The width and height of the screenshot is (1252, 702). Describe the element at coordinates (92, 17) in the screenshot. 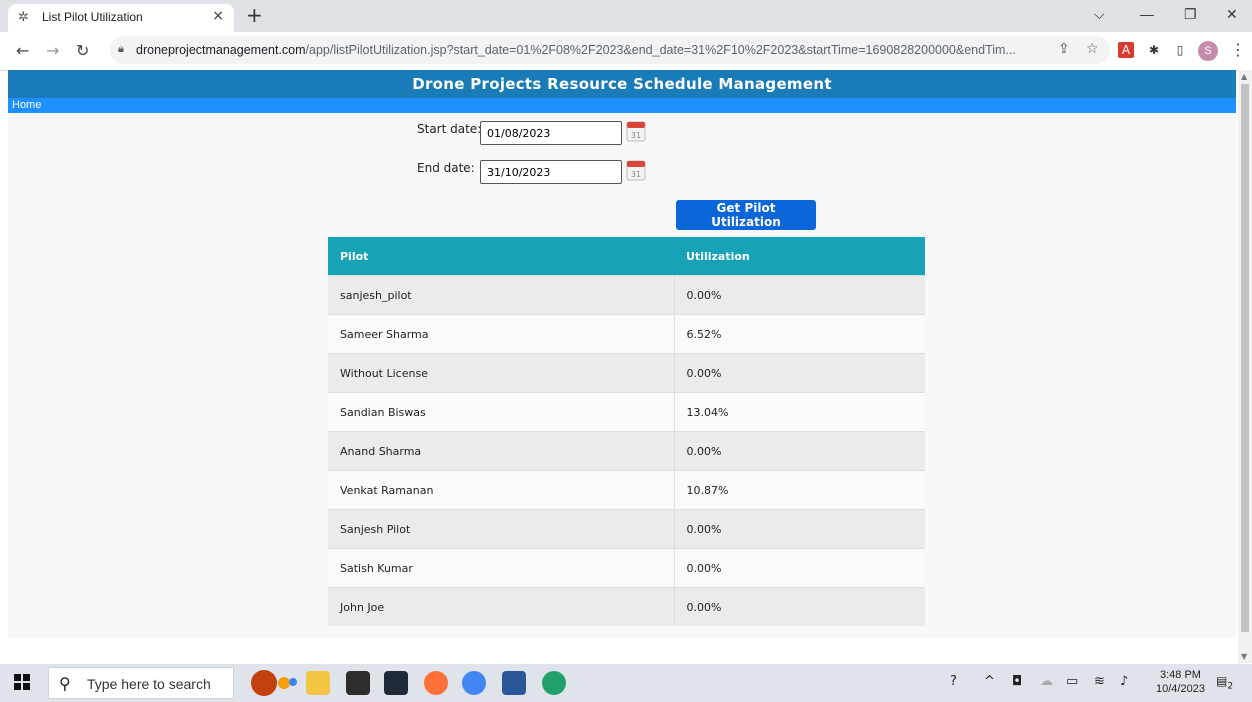

I see `tab-title: List Pilot Utilization` at that location.